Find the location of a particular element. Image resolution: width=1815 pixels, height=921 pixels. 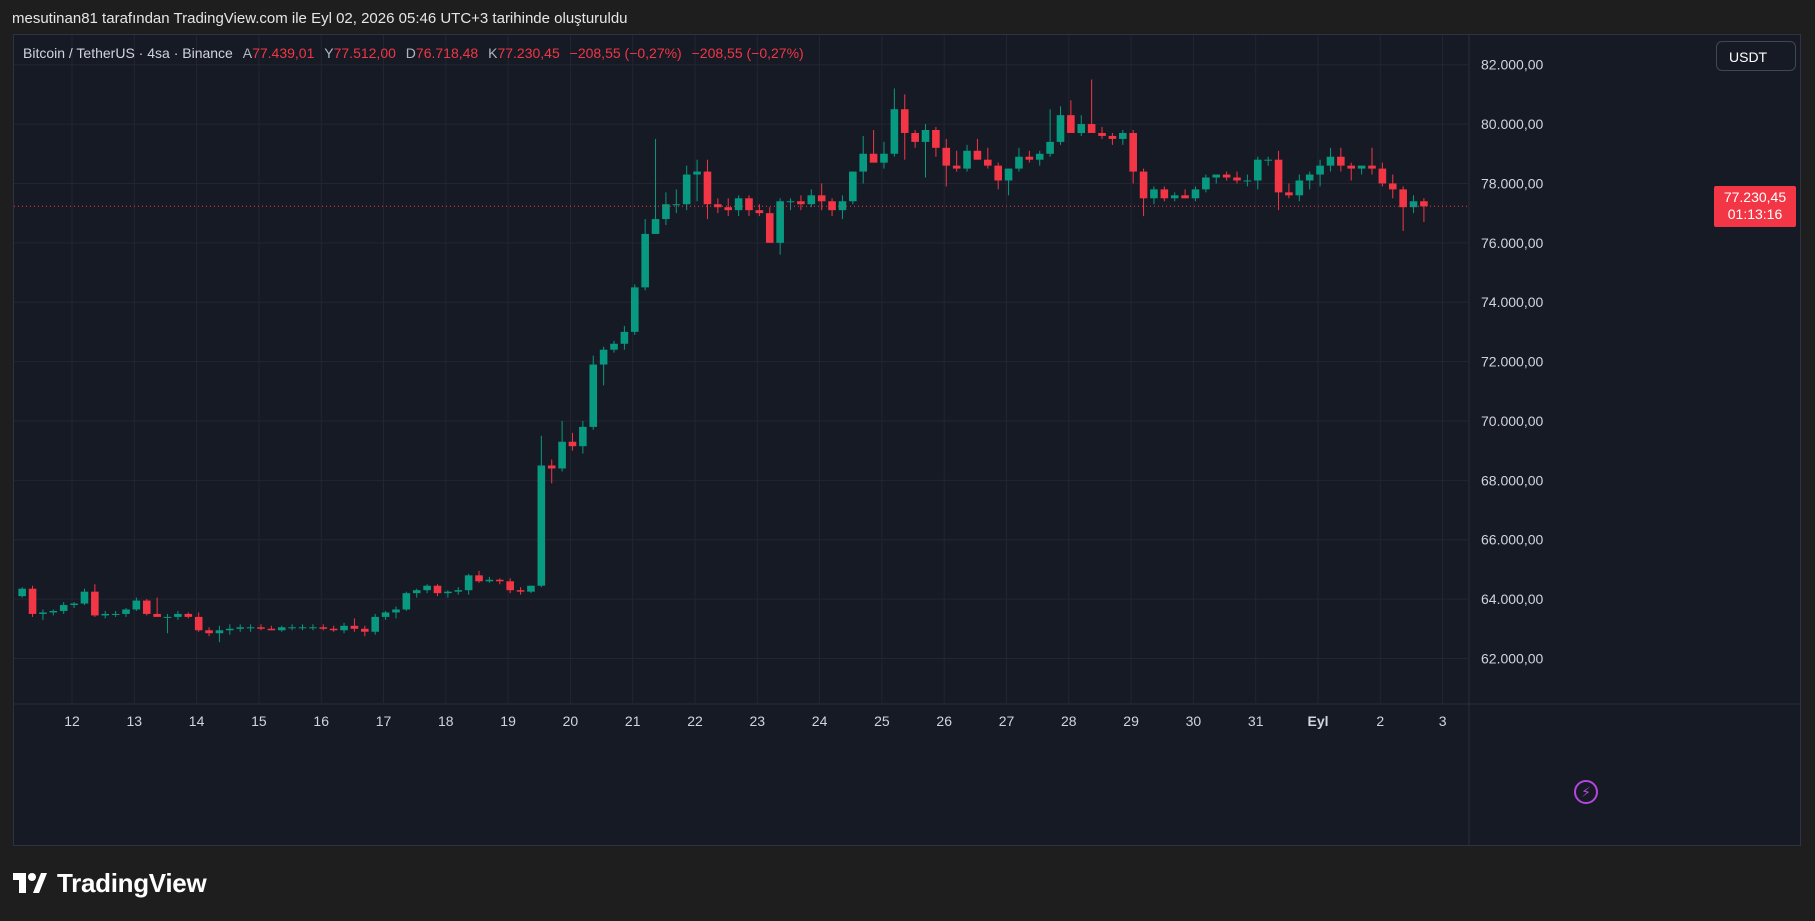

x-tick-label: 12 is located at coordinates (72, 721).